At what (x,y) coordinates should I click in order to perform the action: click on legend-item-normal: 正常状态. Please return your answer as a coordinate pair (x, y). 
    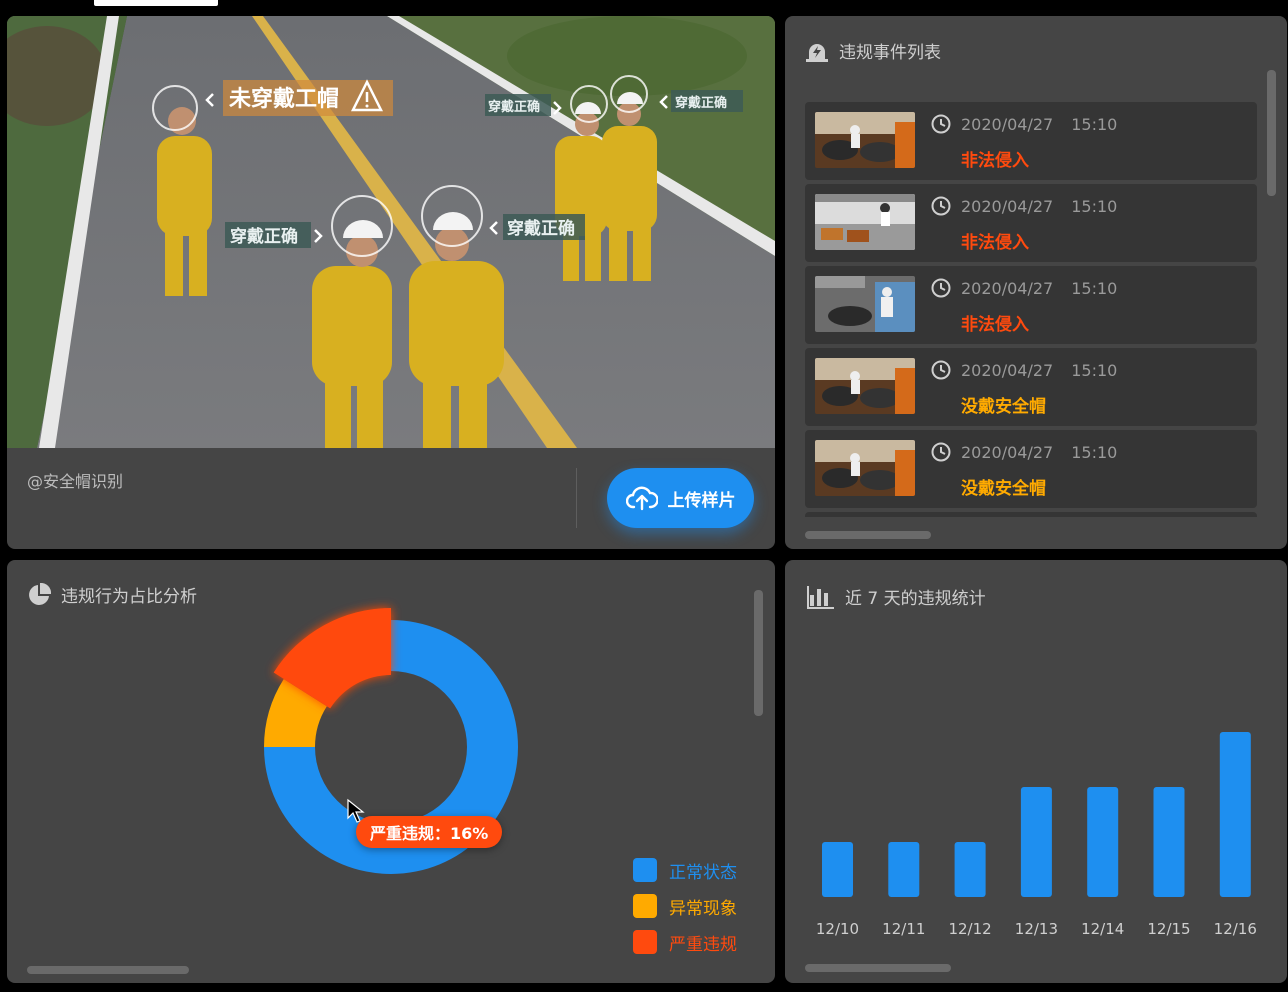
    Looking at the image, I should click on (685, 870).